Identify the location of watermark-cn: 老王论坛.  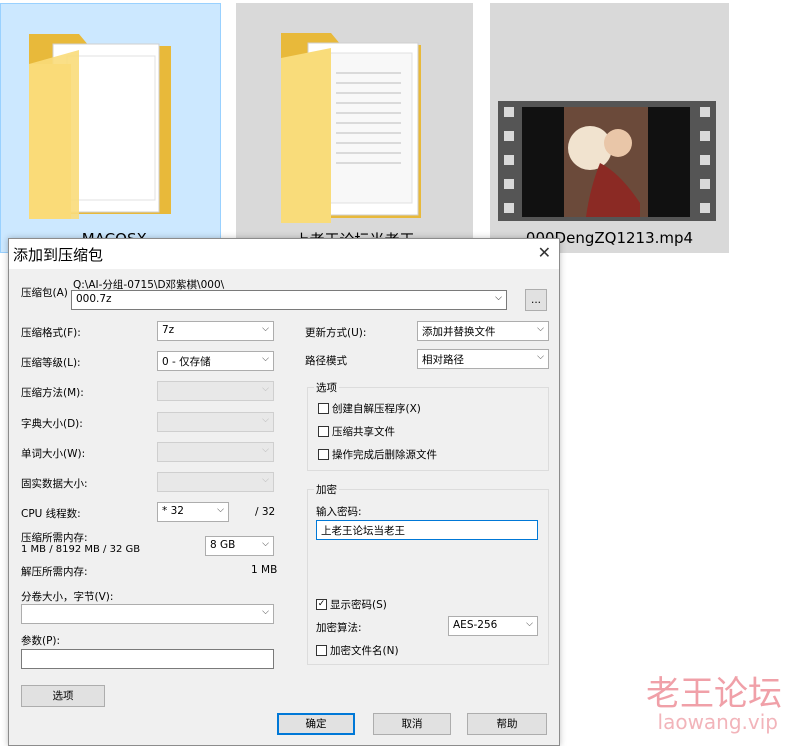
(714, 694).